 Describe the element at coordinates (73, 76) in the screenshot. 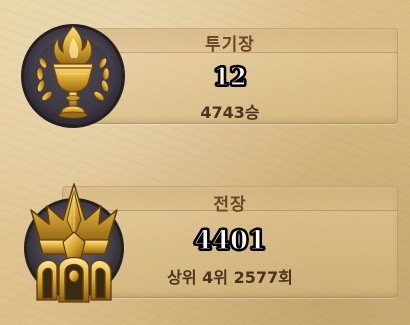

I see `golden-torch-laurel-icon` at that location.